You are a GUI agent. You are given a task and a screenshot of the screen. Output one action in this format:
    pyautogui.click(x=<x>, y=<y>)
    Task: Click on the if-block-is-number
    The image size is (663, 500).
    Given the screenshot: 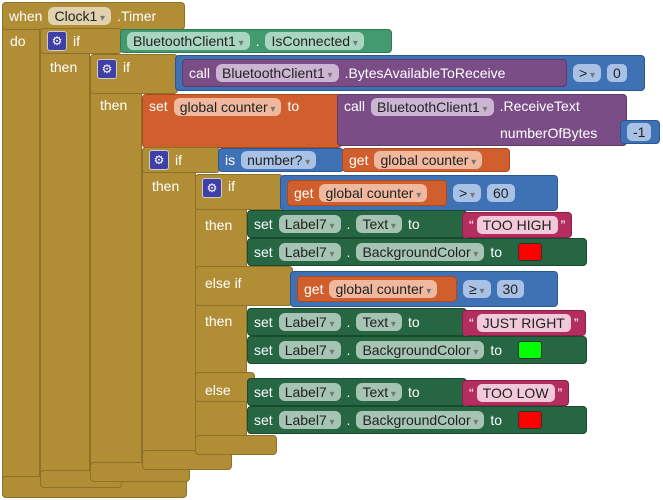 What is the action you would take?
    pyautogui.click(x=169, y=308)
    